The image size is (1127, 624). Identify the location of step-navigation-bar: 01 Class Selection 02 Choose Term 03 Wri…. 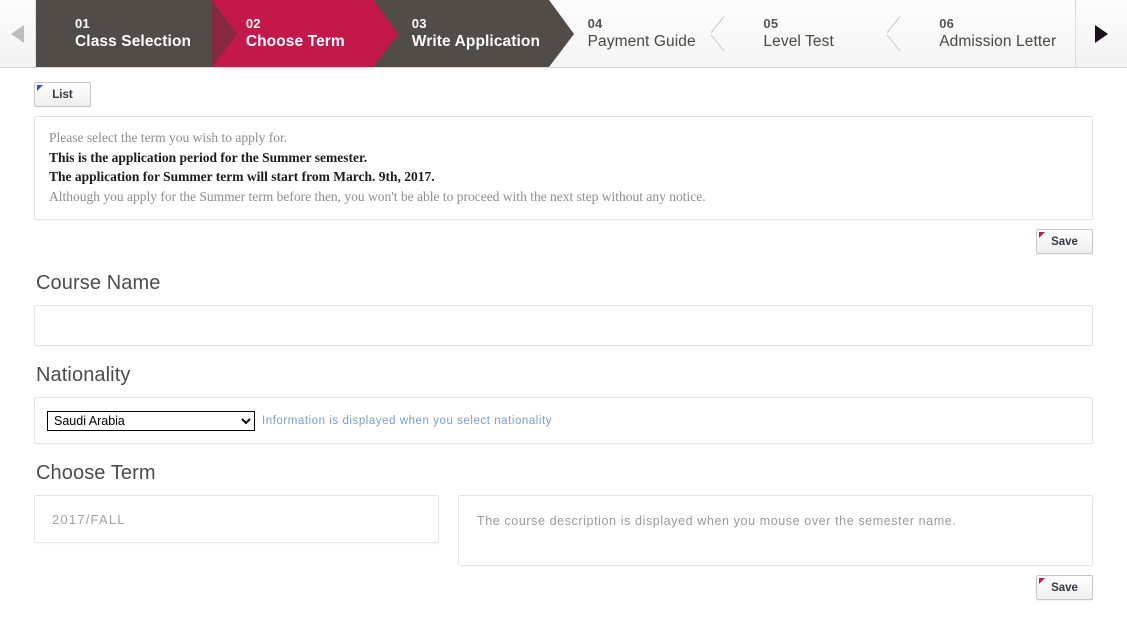
(563, 34).